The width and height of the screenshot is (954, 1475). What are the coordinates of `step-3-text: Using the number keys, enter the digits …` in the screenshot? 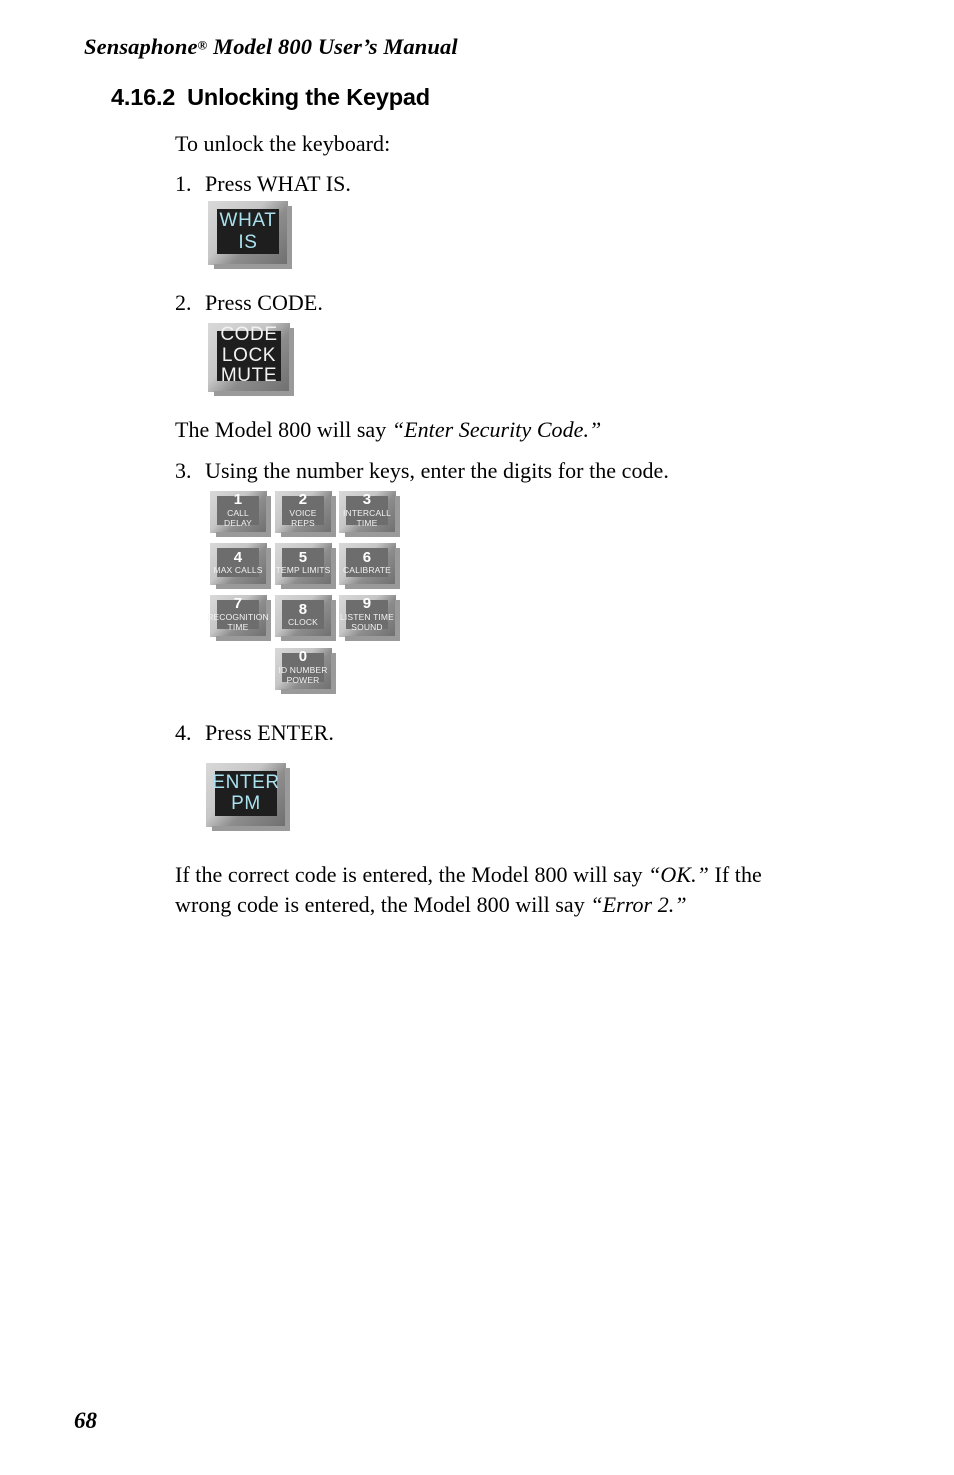 It's located at (437, 470).